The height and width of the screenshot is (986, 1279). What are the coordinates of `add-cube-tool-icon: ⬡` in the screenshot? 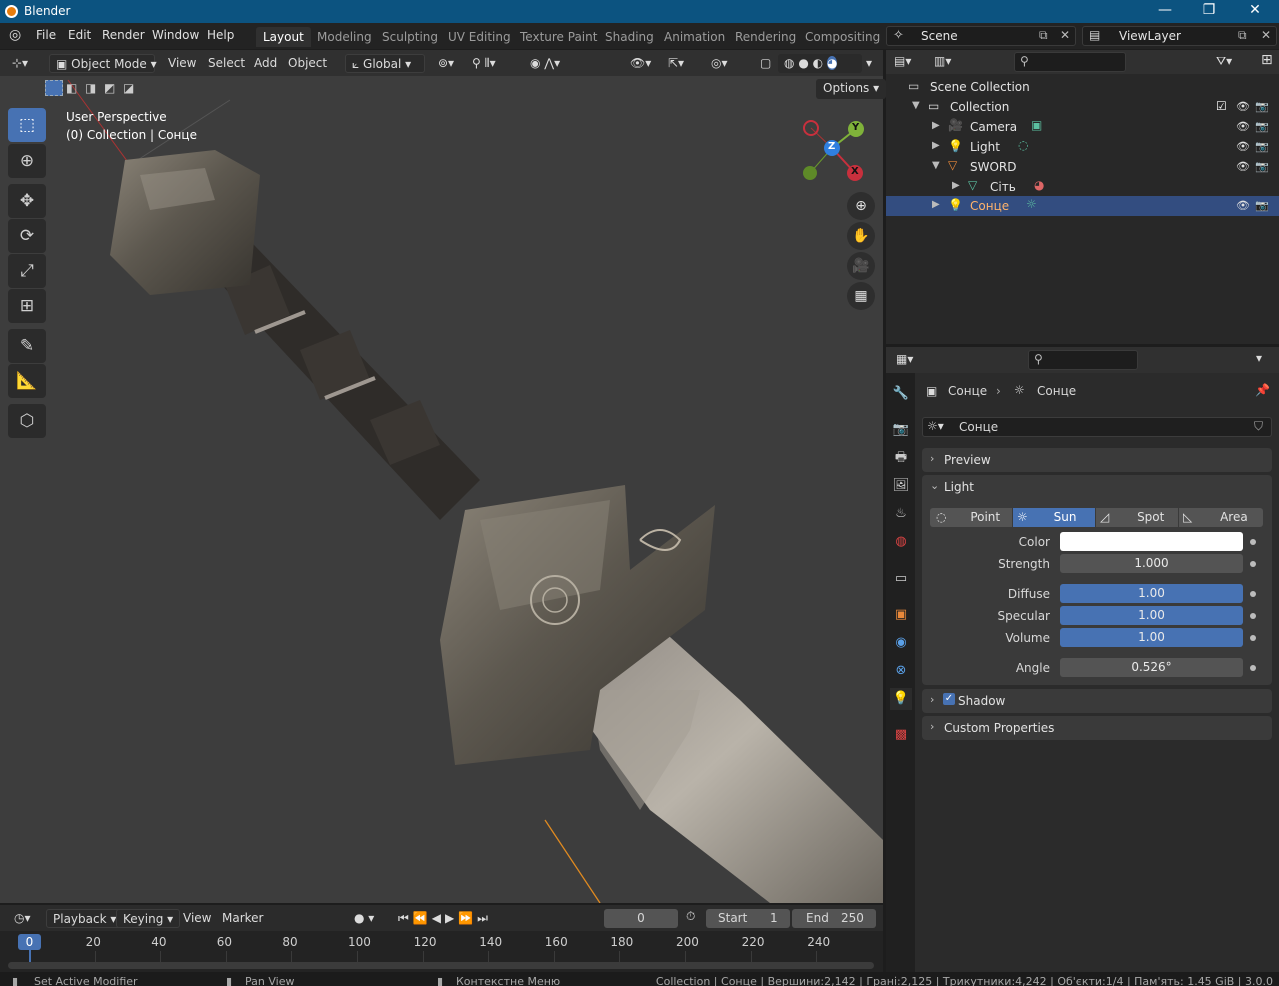 It's located at (27, 421).